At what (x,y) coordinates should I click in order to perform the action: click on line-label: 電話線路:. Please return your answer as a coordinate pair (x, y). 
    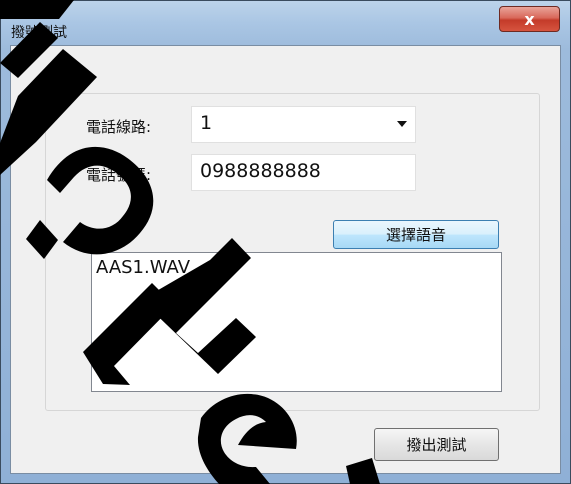
    Looking at the image, I should click on (119, 127).